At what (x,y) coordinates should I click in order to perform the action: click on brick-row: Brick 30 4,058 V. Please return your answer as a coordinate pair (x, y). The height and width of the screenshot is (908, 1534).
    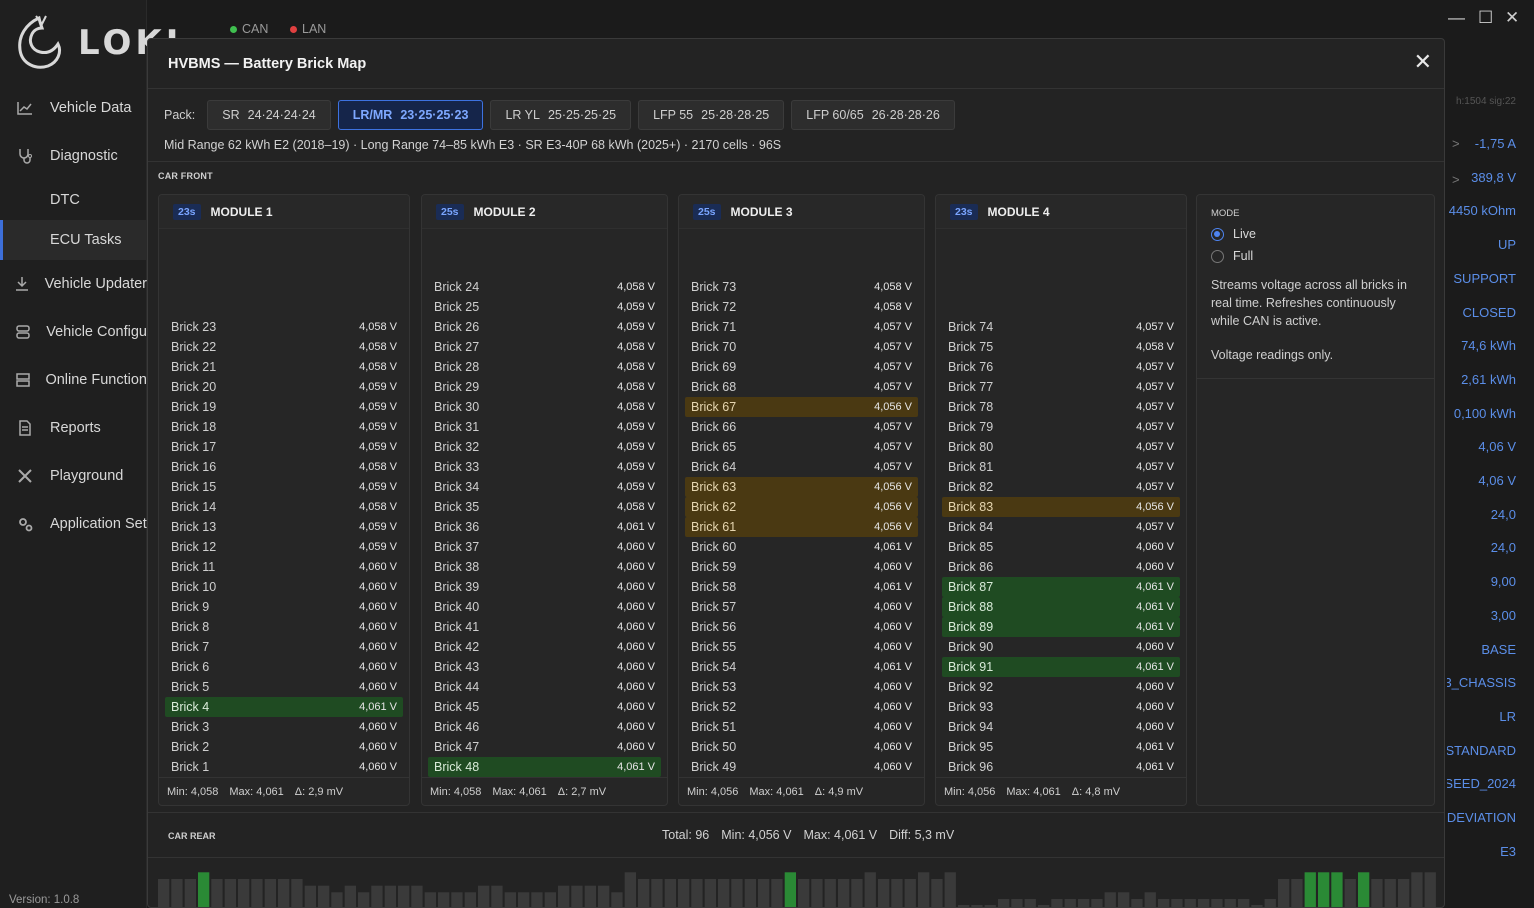
    Looking at the image, I should click on (544, 407).